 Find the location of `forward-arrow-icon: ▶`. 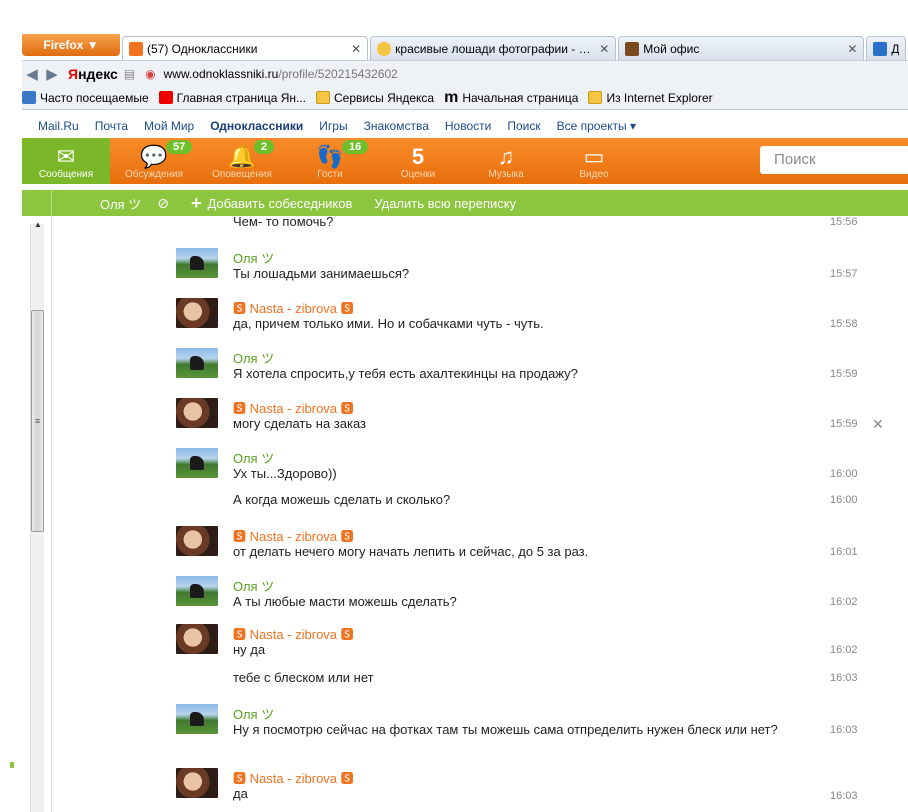

forward-arrow-icon: ▶ is located at coordinates (52, 74).